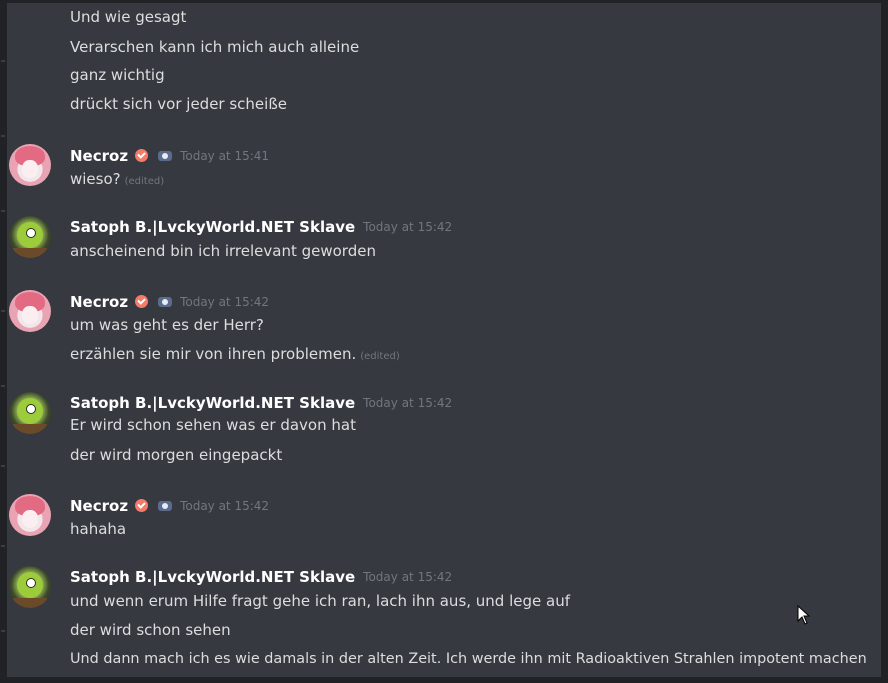 Image resolution: width=888 pixels, height=683 pixels. I want to click on message-header: Necroz Today at 15:41, so click(169, 155).